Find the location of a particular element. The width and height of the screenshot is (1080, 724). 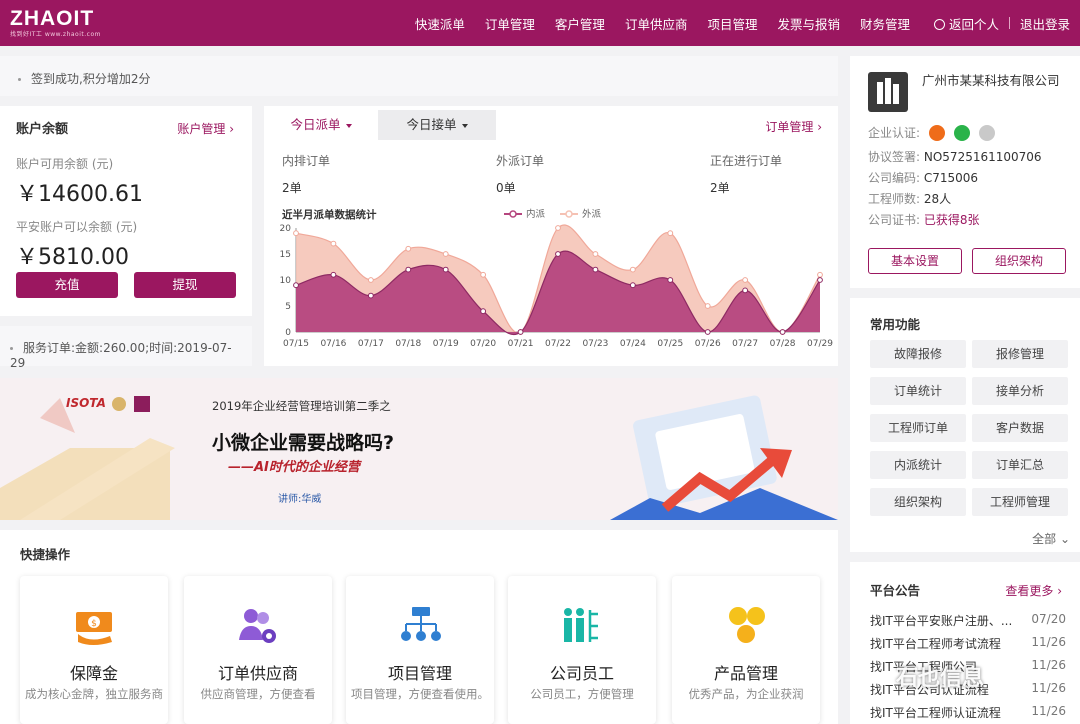

card-title: 项目管理 is located at coordinates (419, 673).